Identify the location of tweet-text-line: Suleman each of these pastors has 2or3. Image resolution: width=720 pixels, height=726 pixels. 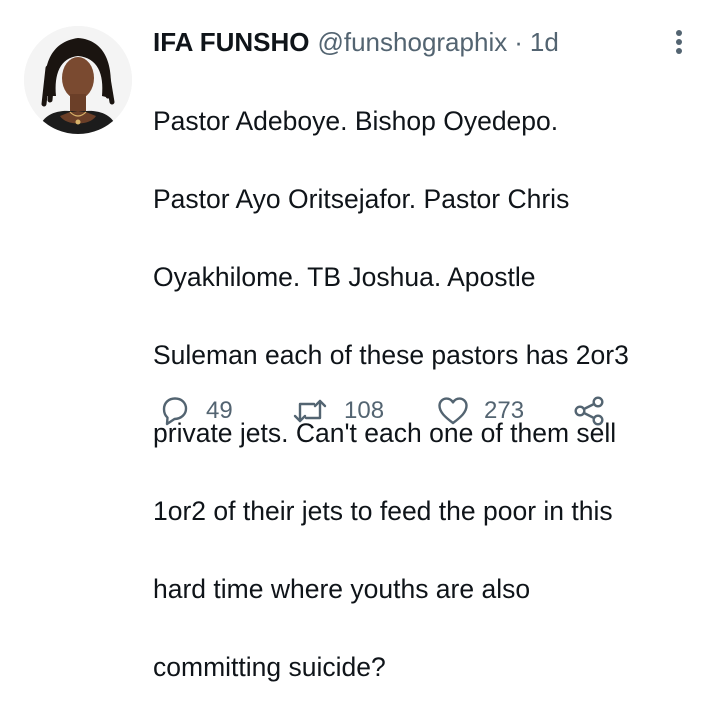
(391, 355).